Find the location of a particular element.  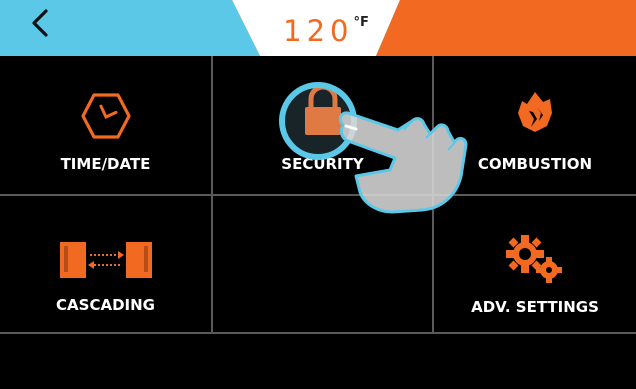

cascade-boilers-icon is located at coordinates (105, 260).